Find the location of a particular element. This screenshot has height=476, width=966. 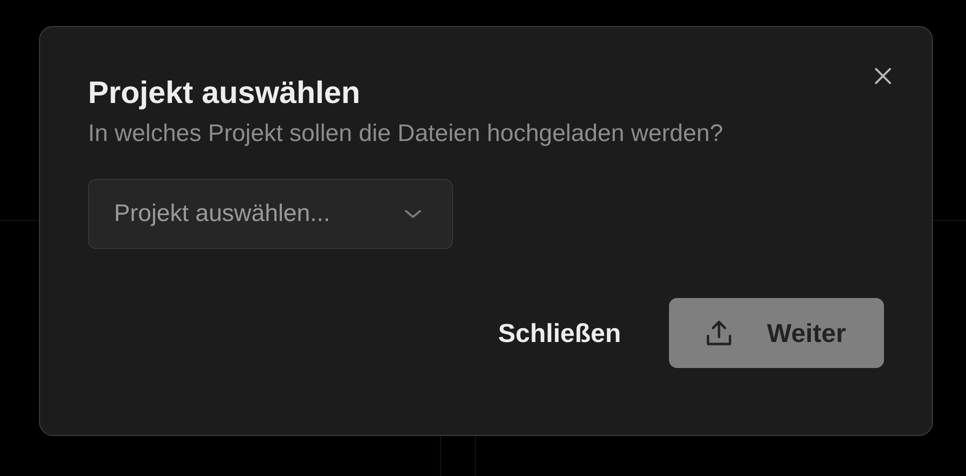

dialog-description: In welches Projekt sollen die Dateien hochgeladen werden? is located at coordinates (406, 134).